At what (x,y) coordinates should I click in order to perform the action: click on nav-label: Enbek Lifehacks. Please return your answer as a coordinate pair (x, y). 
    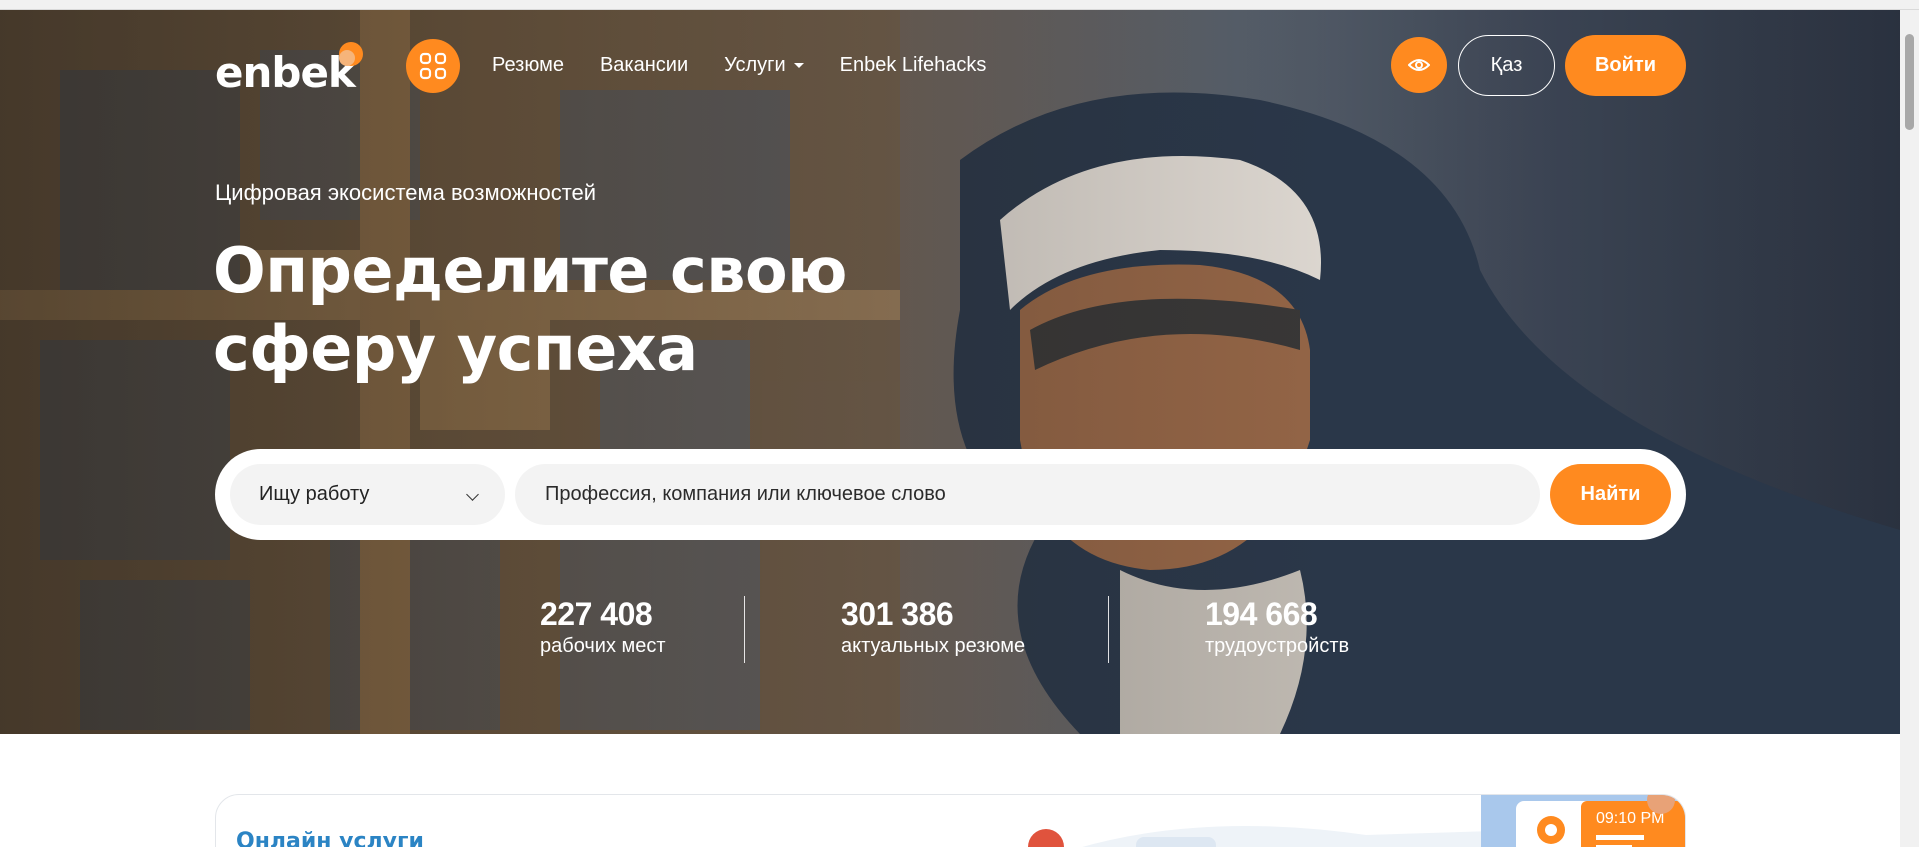
    Looking at the image, I should click on (913, 65).